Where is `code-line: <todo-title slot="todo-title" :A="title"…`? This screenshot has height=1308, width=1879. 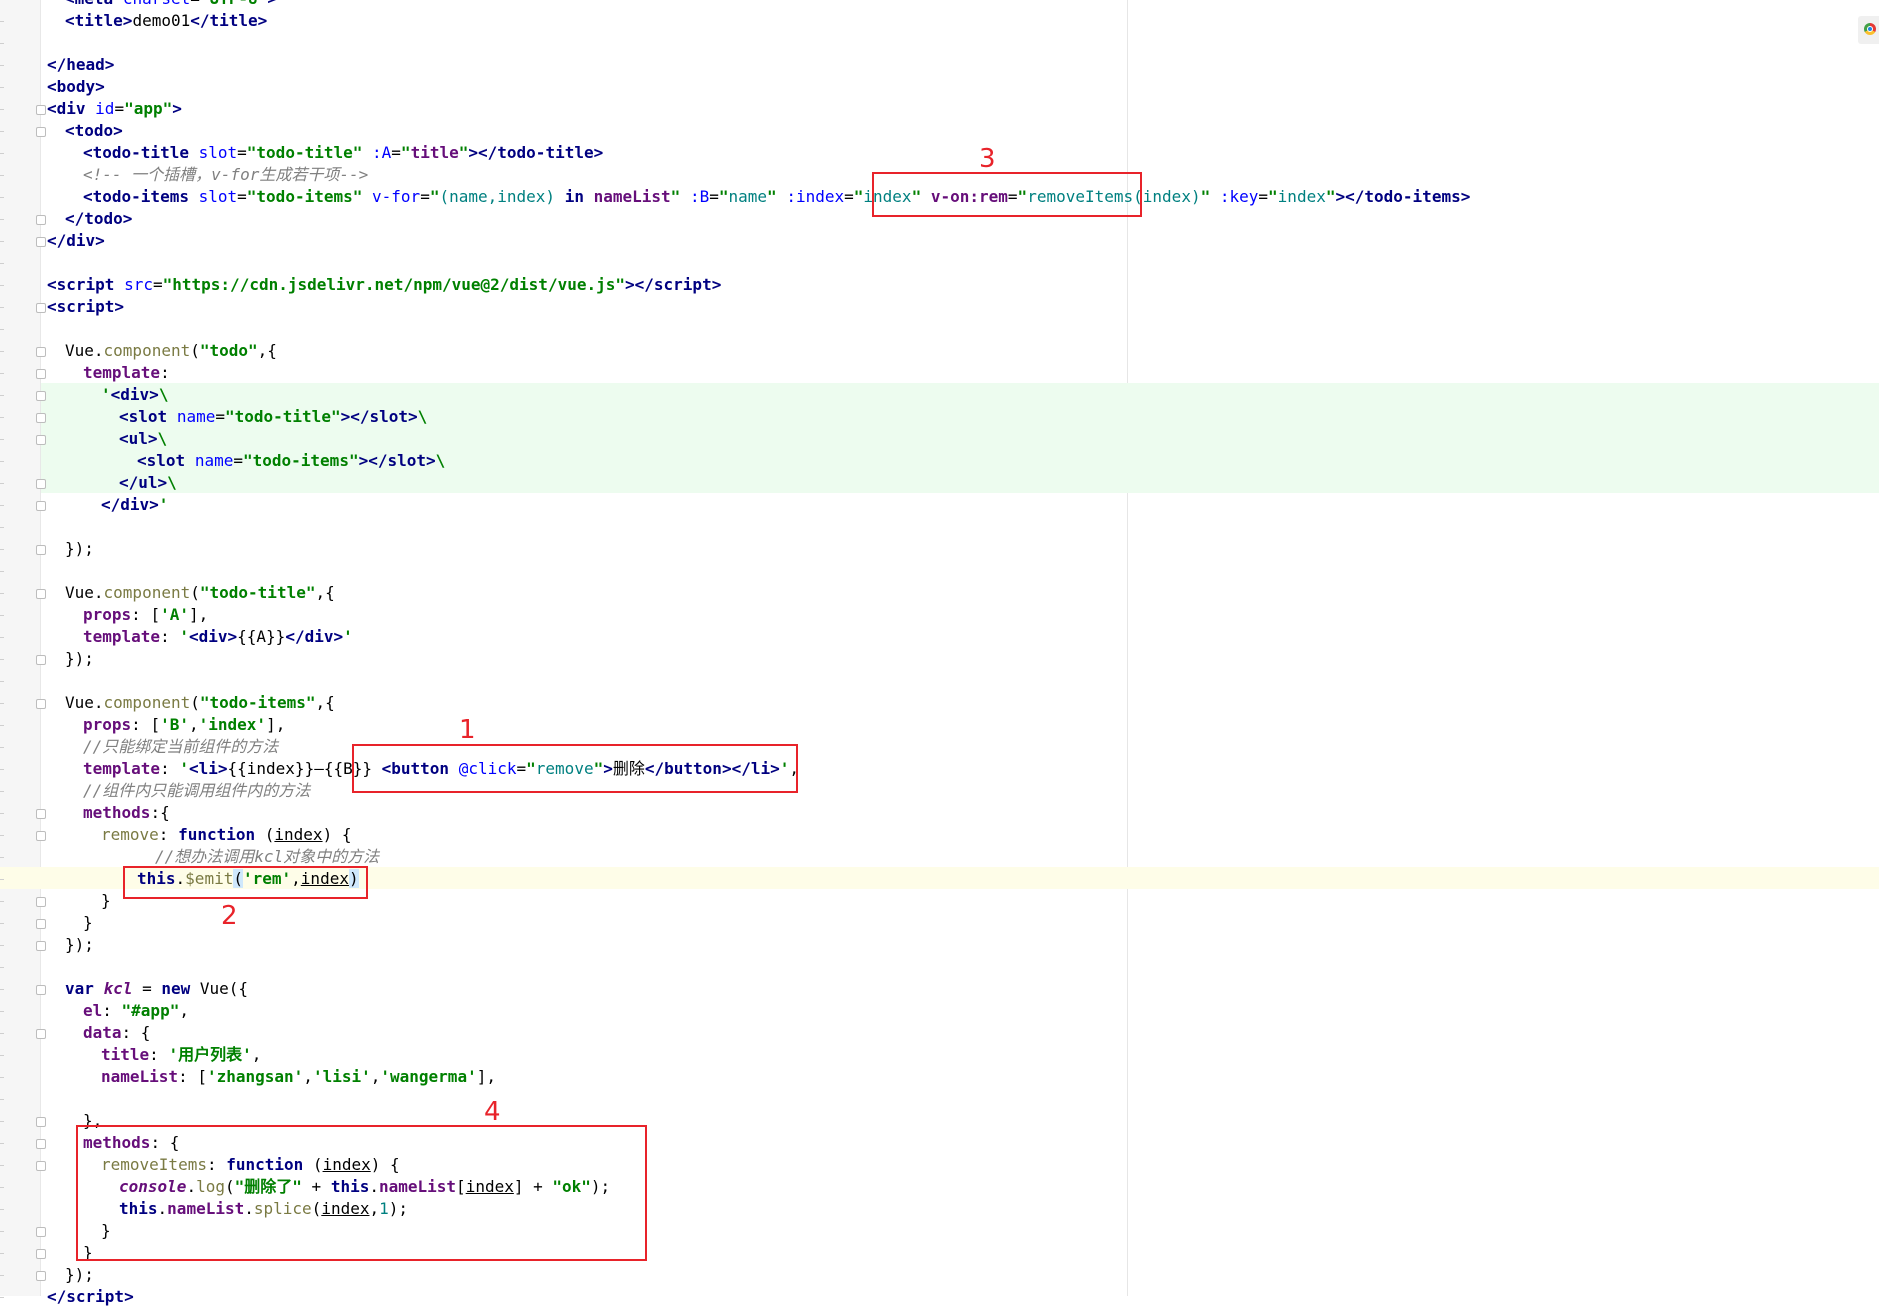 code-line: <todo-title slot="todo-title" :A="title"… is located at coordinates (939, 153).